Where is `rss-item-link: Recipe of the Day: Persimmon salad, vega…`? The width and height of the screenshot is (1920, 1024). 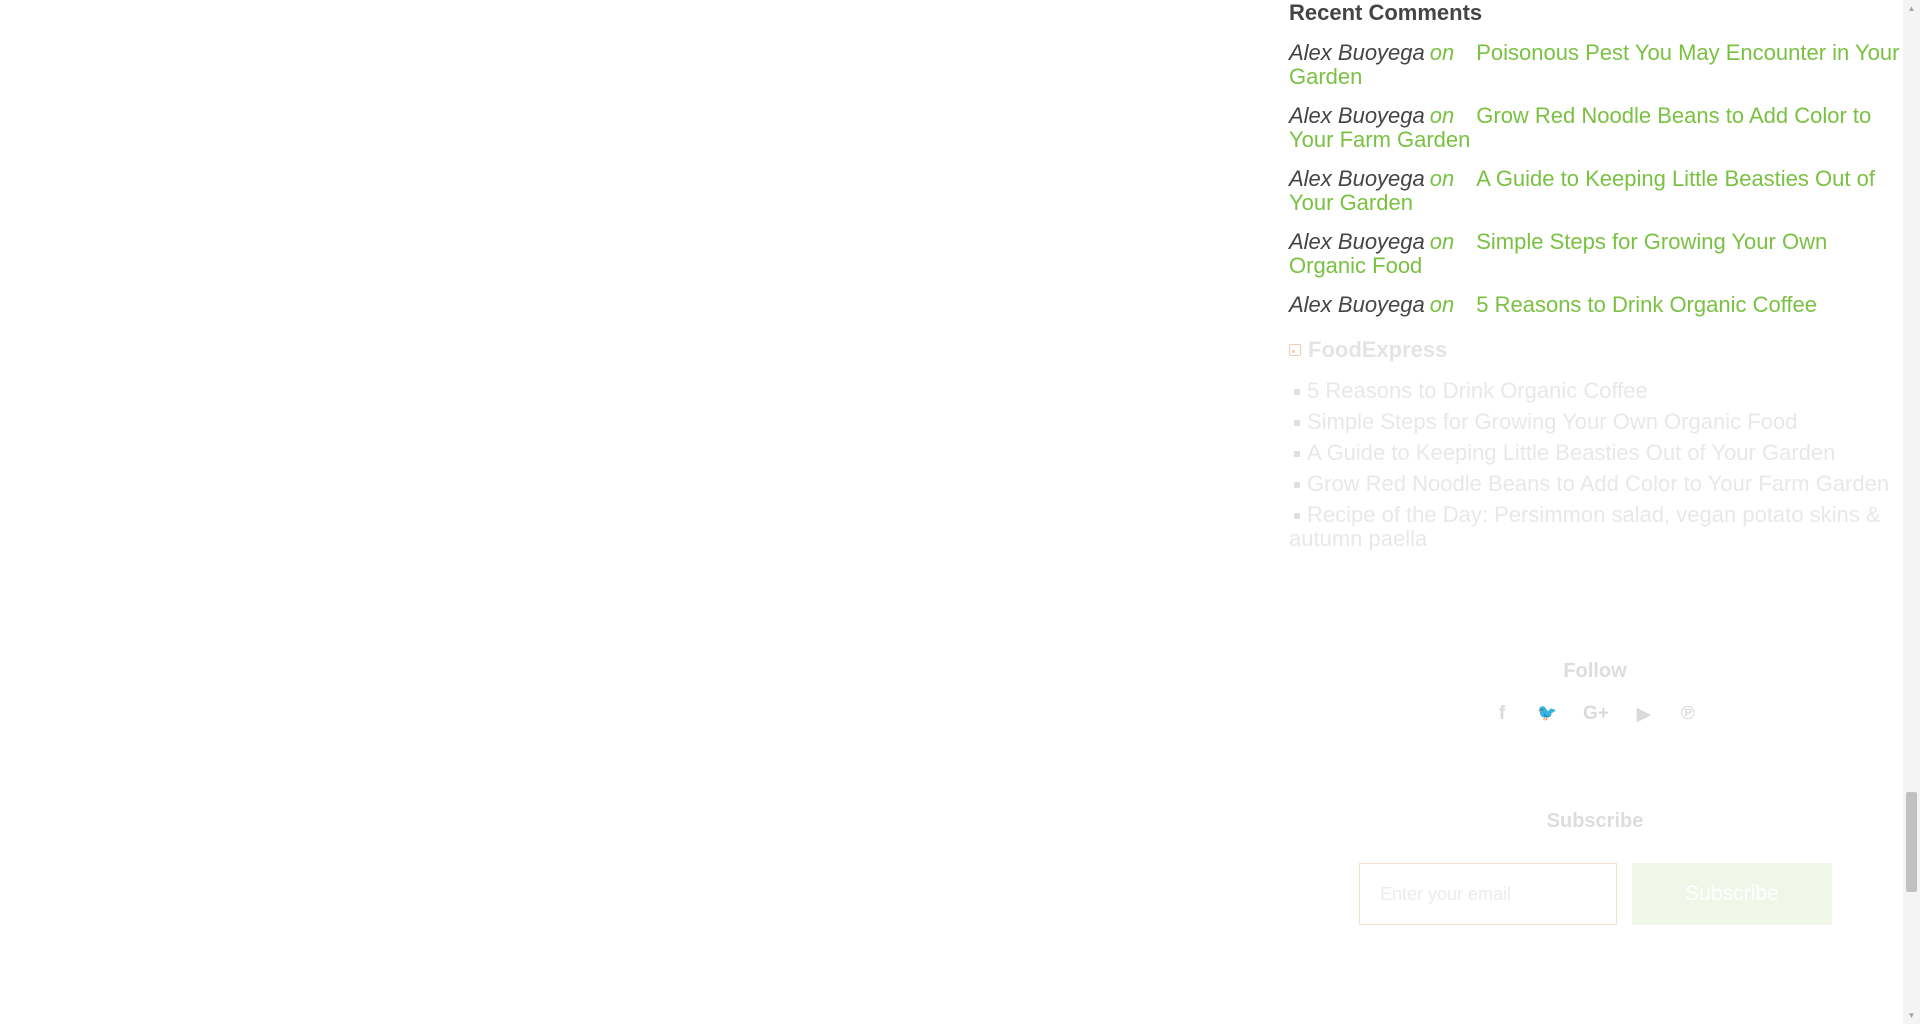
rss-item-link: Recipe of the Day: Persimmon salad, vega… is located at coordinates (1585, 526).